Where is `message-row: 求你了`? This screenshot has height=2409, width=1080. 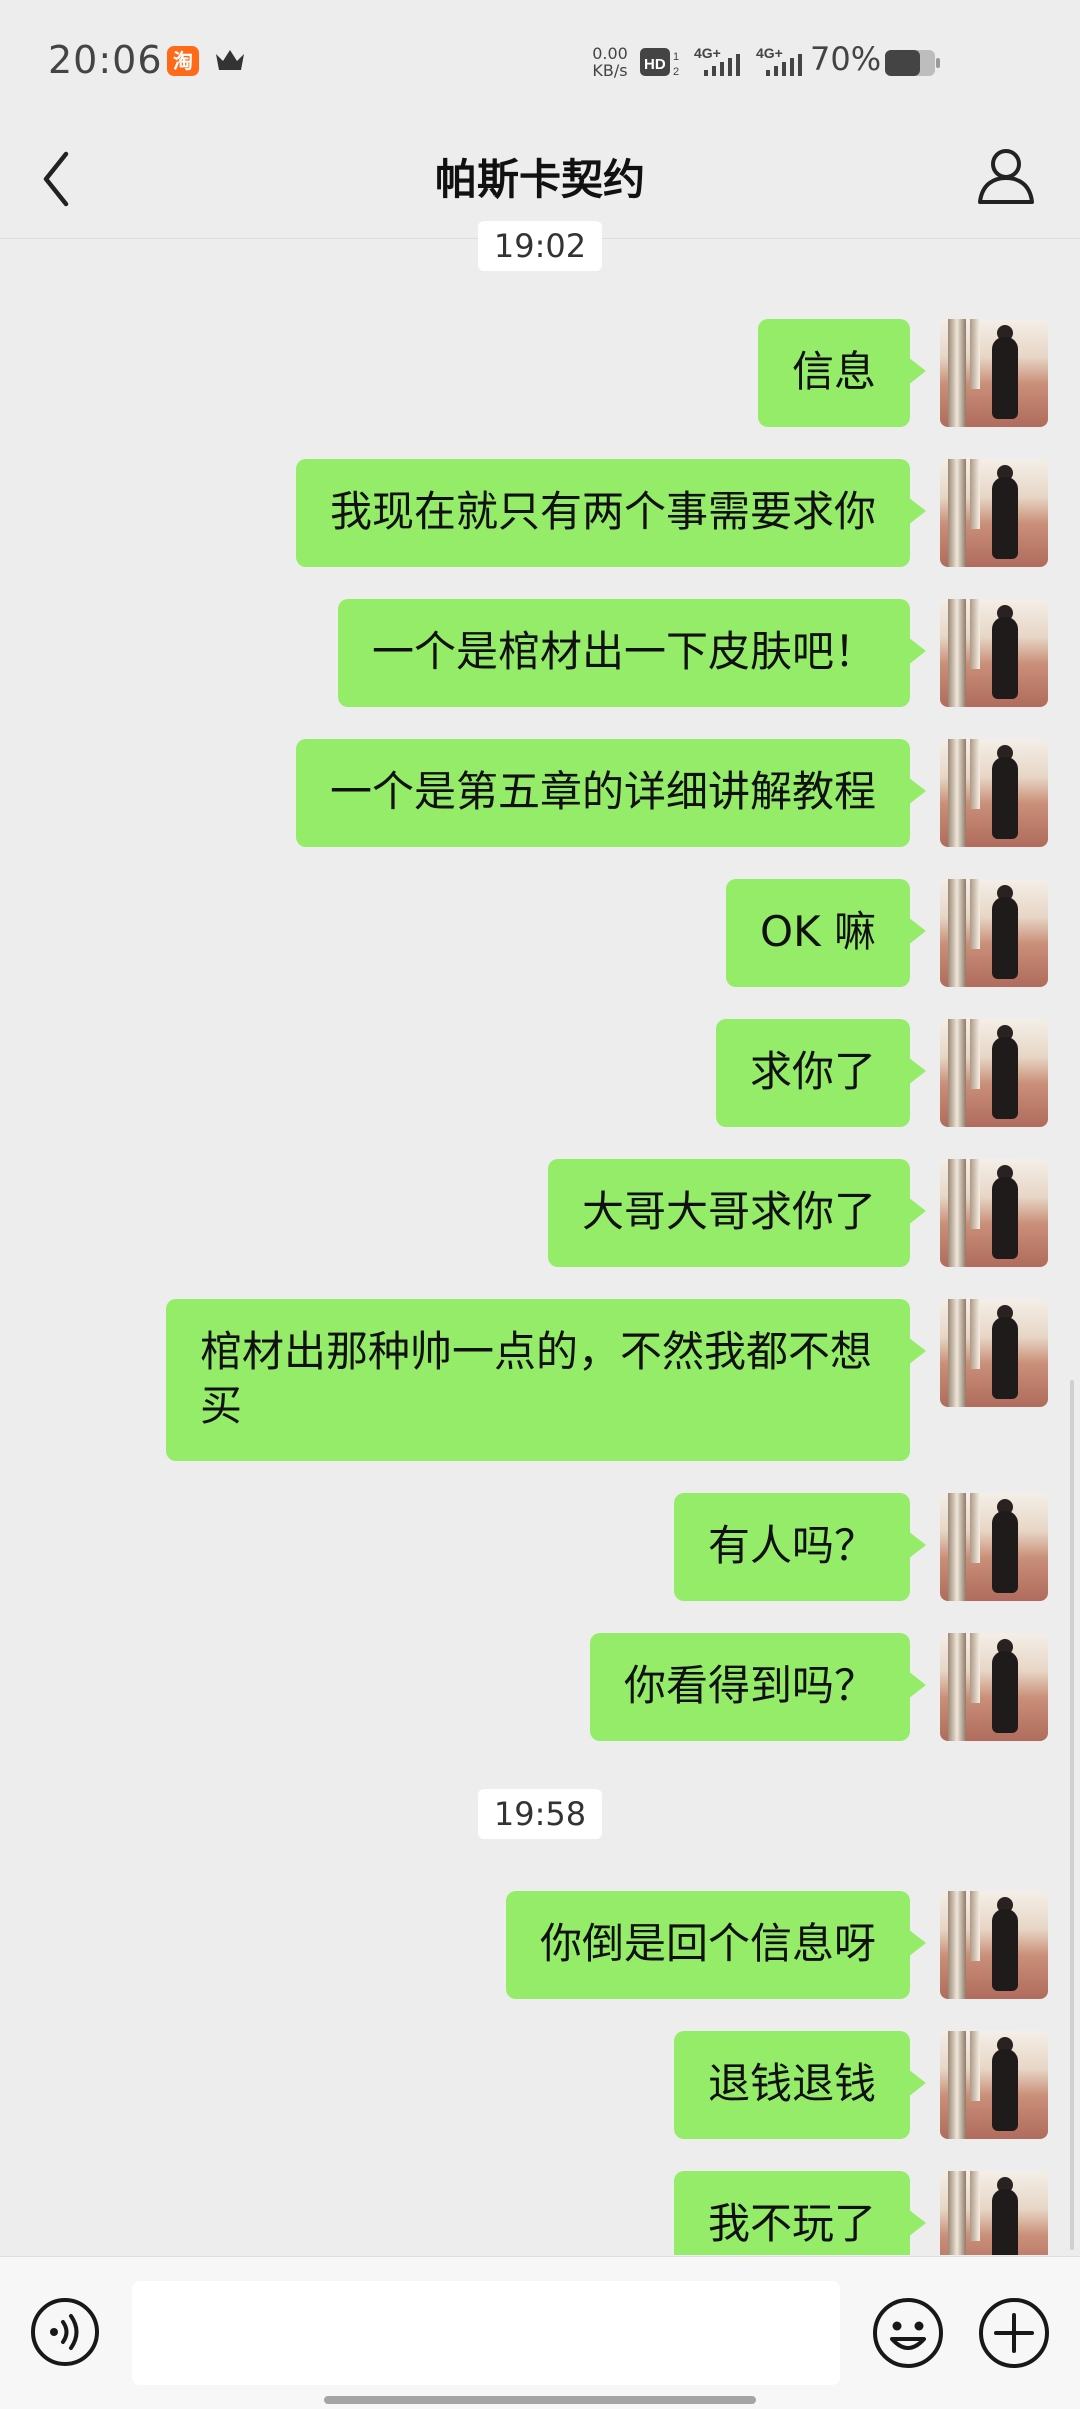 message-row: 求你了 is located at coordinates (540, 1073).